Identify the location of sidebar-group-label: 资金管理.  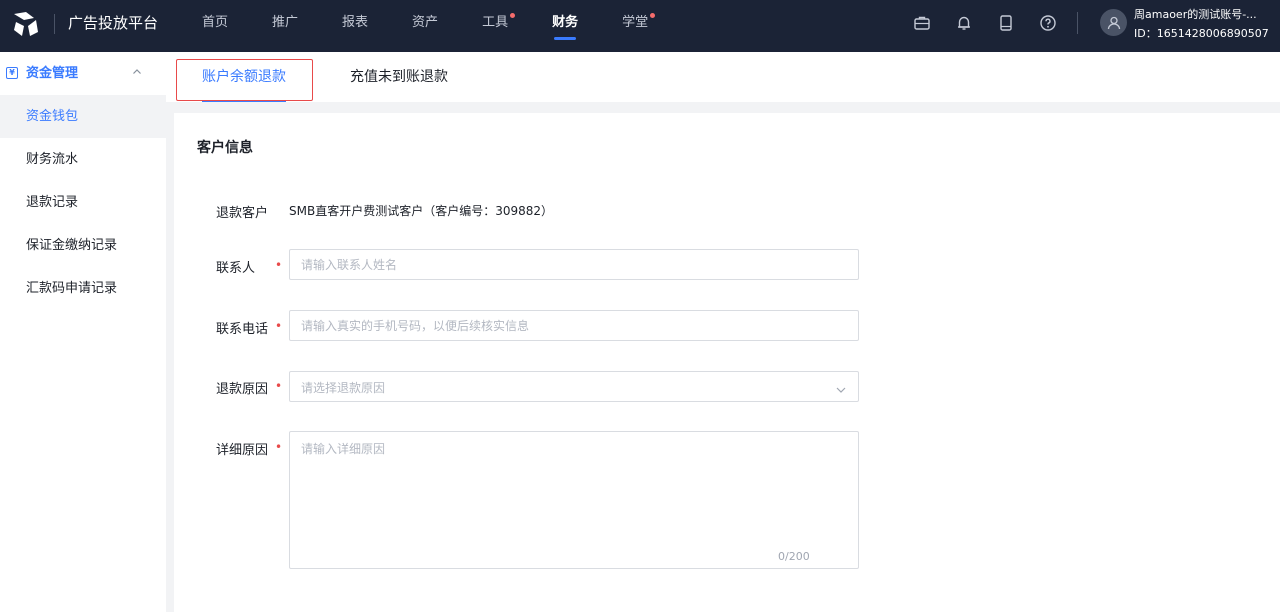
(52, 73).